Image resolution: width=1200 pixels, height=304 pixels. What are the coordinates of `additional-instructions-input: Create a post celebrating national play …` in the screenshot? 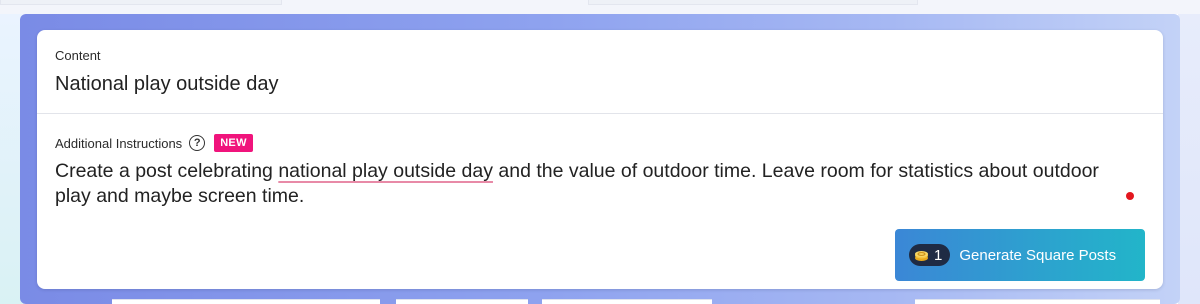 It's located at (592, 184).